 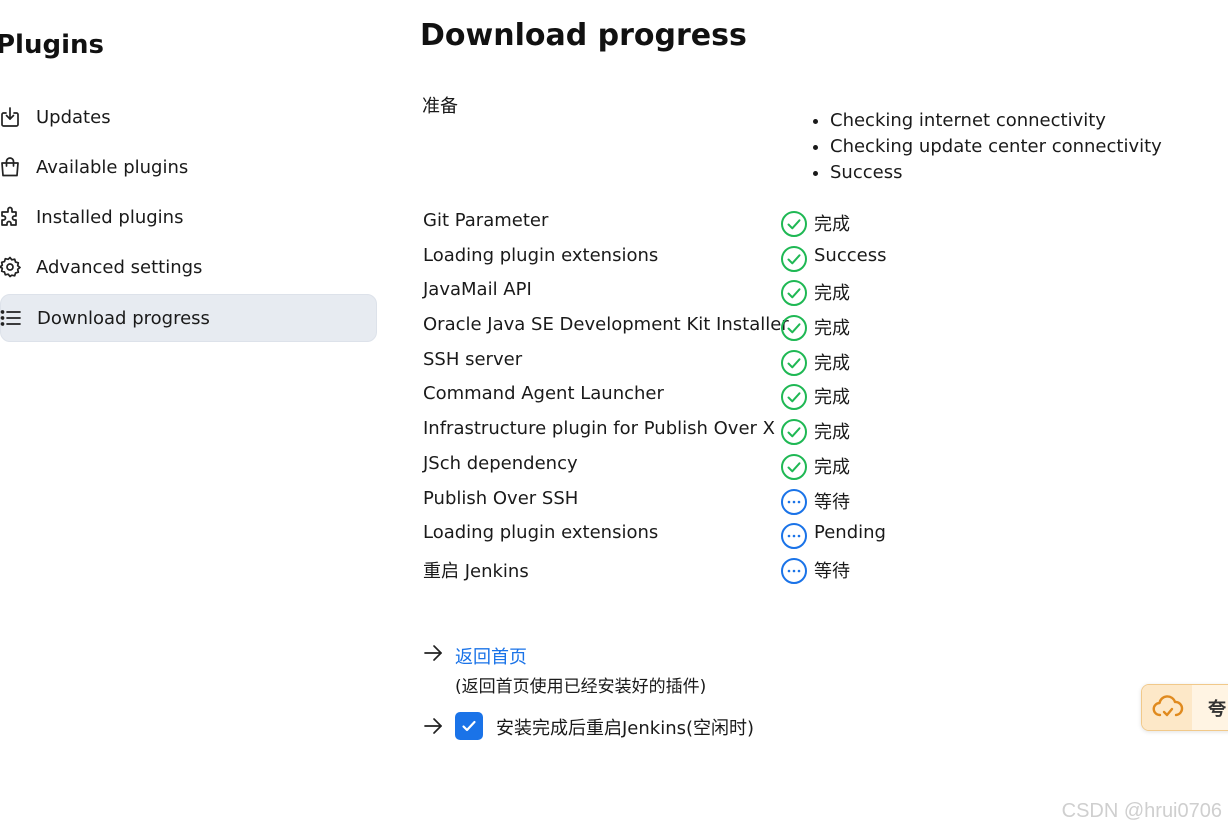 What do you see at coordinates (11, 318) in the screenshot?
I see `list-icon` at bounding box center [11, 318].